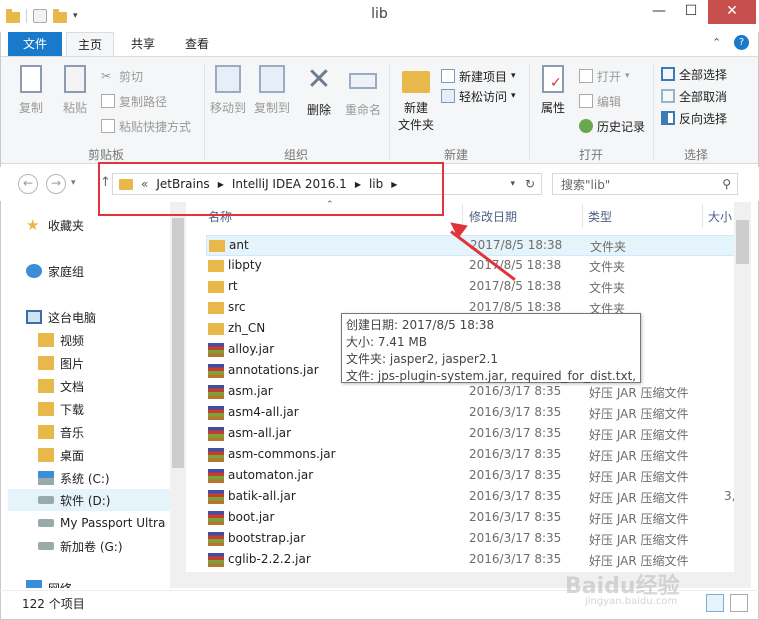 Image resolution: width=759 pixels, height=620 pixels. What do you see at coordinates (75, 90) in the screenshot?
I see `paste-button: 粘贴` at bounding box center [75, 90].